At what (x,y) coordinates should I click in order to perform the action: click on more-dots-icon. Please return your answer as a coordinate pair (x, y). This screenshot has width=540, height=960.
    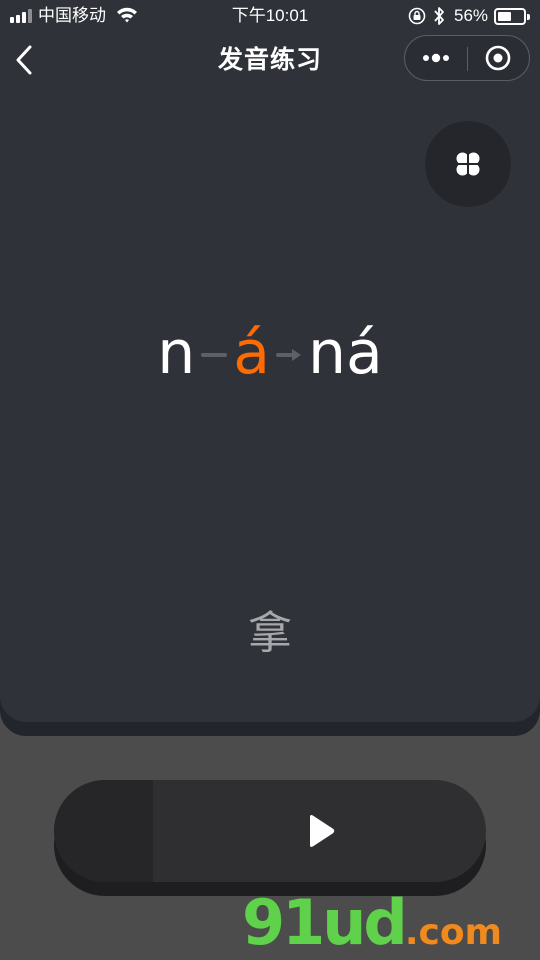
    Looking at the image, I should click on (436, 58).